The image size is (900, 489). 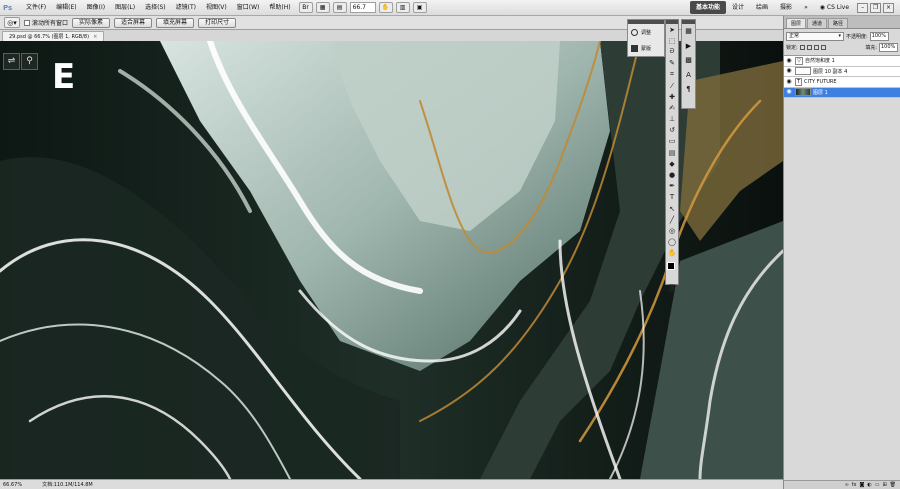 I want to click on new-group-icon: ▭, so click(x=877, y=485).